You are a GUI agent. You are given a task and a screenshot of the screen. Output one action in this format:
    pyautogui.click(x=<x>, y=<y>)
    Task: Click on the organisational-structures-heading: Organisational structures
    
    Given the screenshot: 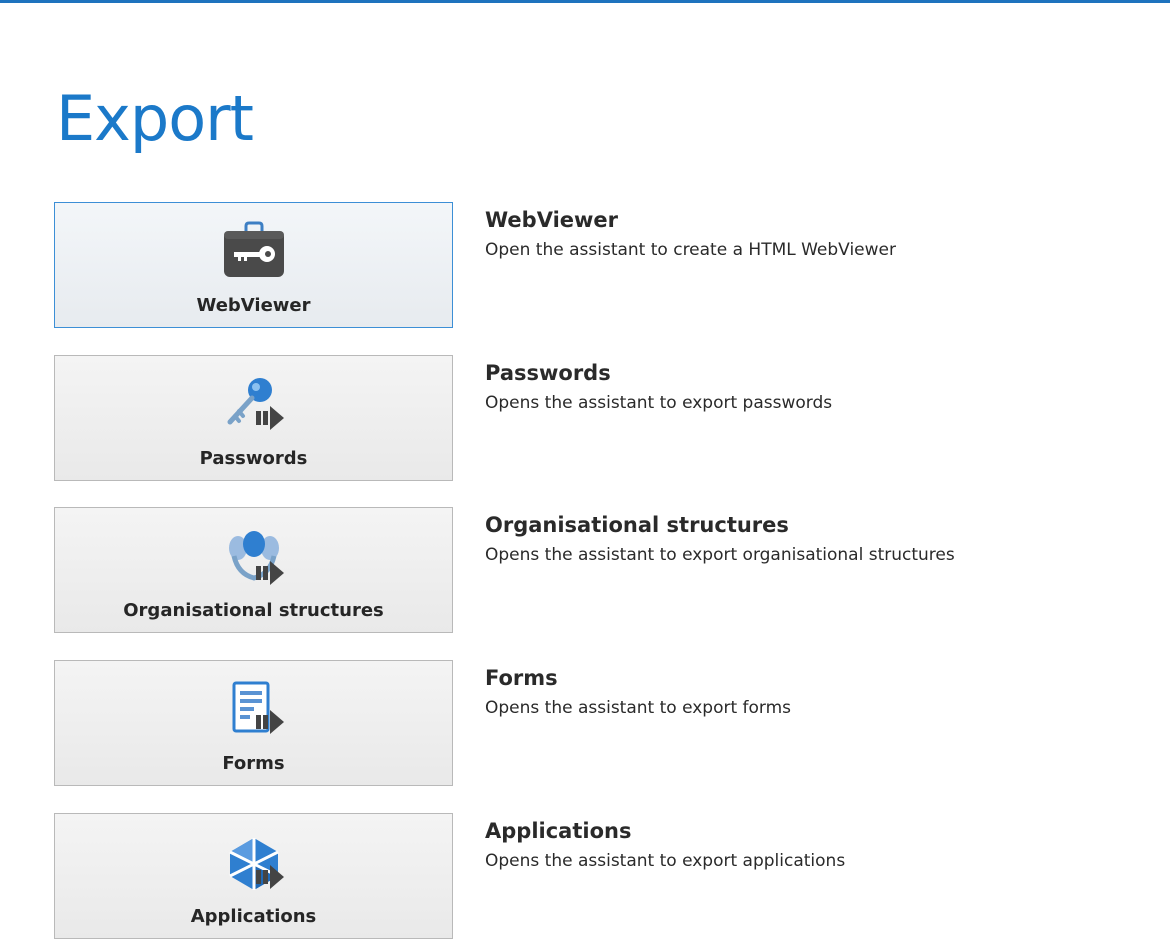 What is the action you would take?
    pyautogui.click(x=637, y=525)
    